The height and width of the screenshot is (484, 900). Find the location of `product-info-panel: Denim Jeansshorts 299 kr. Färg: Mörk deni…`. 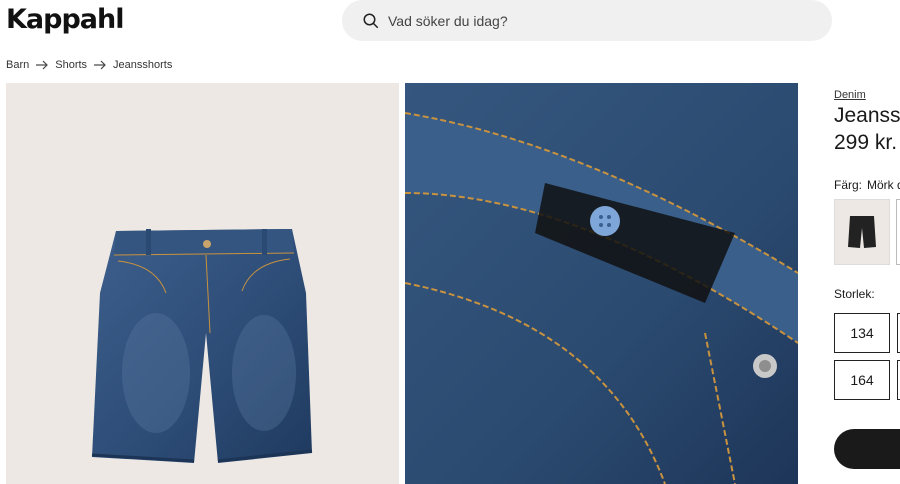

product-info-panel: Denim Jeansshorts 299 kr. Färg: Mörk deni… is located at coordinates (867, 242).